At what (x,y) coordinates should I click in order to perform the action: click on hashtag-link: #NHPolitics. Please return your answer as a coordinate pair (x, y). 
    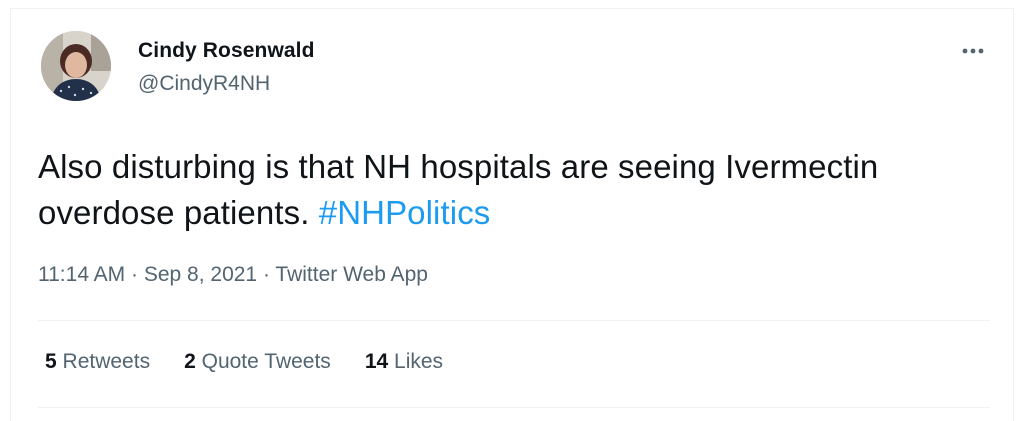
    Looking at the image, I should click on (405, 212).